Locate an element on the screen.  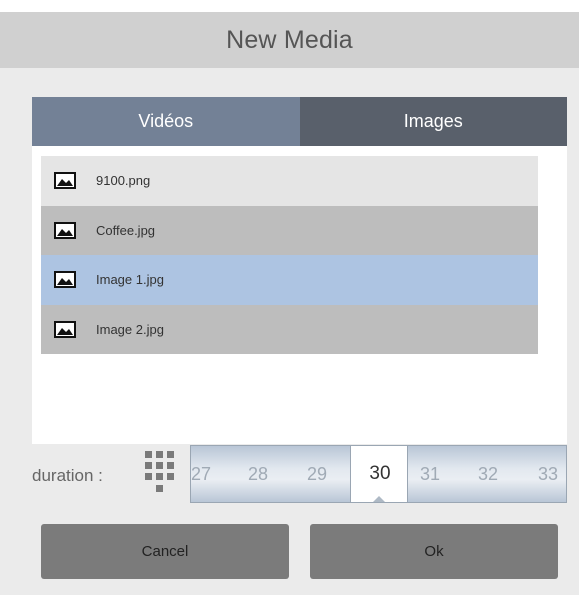
duration-label: duration : is located at coordinates (67, 475).